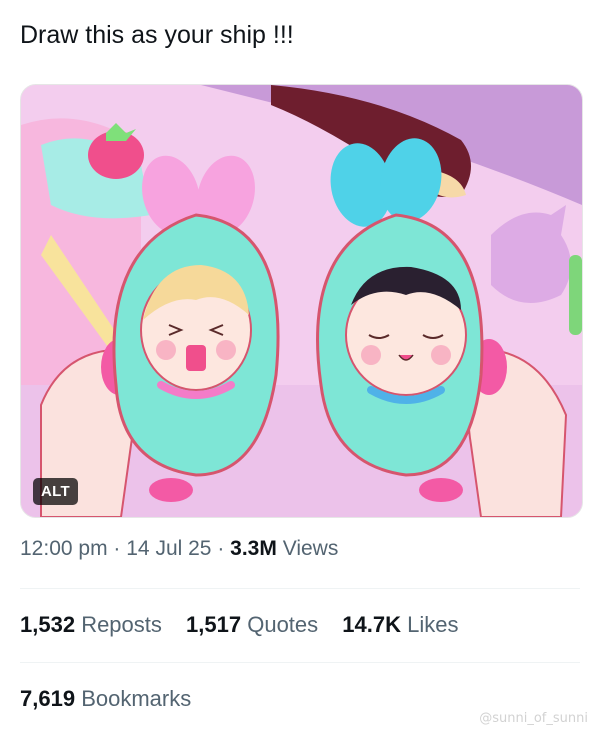 The width and height of the screenshot is (600, 740). I want to click on watermark: @sunni_of_sunni, so click(533, 718).